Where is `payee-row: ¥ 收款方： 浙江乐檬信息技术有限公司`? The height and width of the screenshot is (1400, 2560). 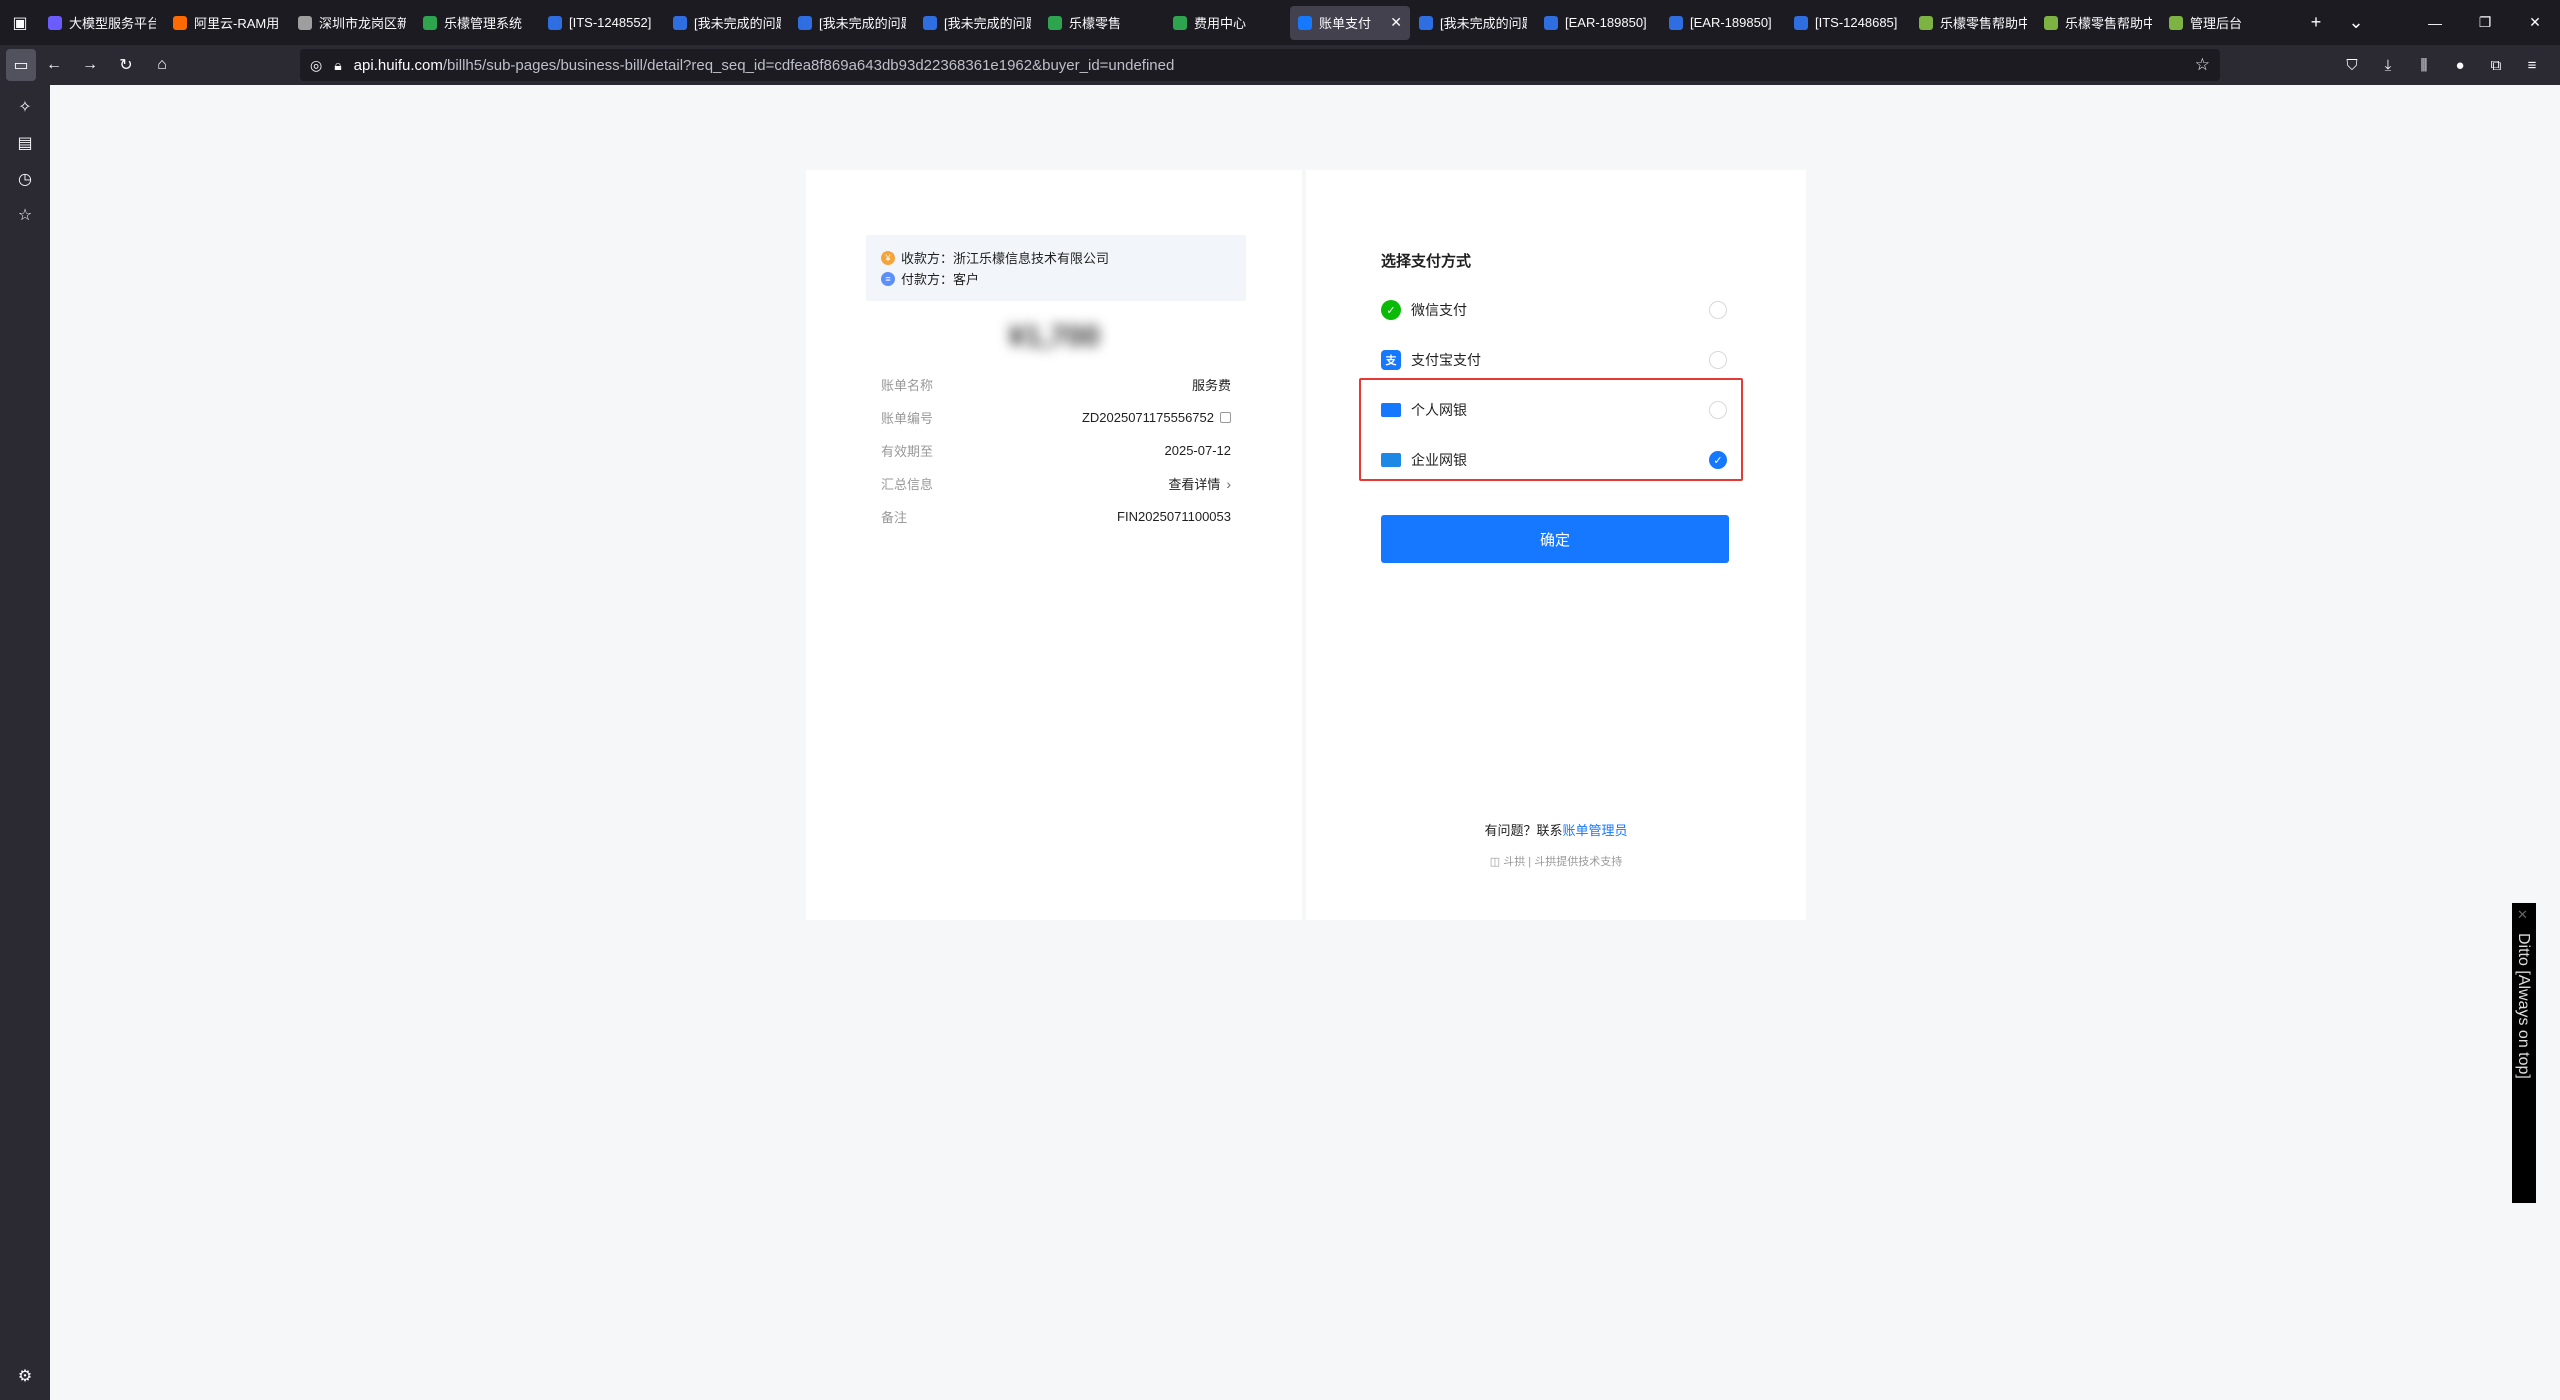
payee-row: ¥ 收款方： 浙江乐檬信息技术有限公司 is located at coordinates (1056, 257).